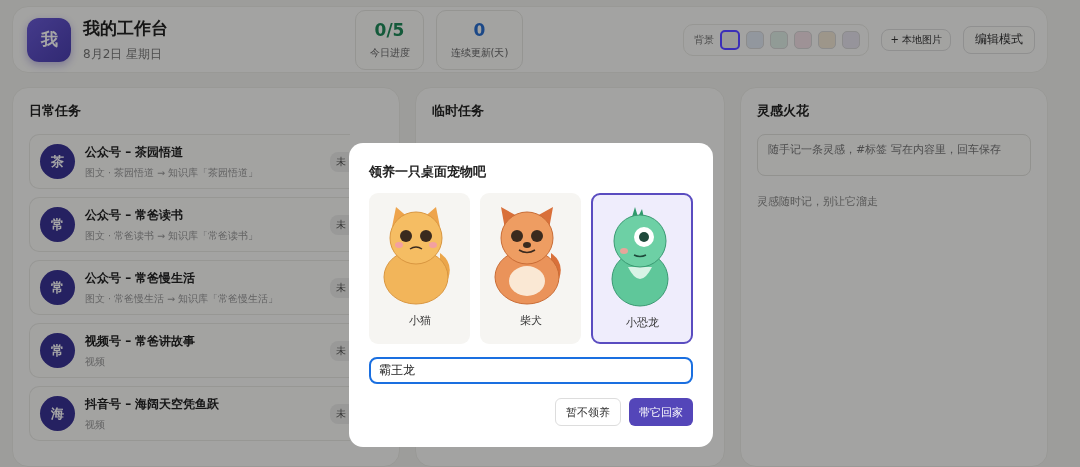 The image size is (1080, 467). Describe the element at coordinates (588, 412) in the screenshot. I see `decline-button: 暂不领养` at that location.